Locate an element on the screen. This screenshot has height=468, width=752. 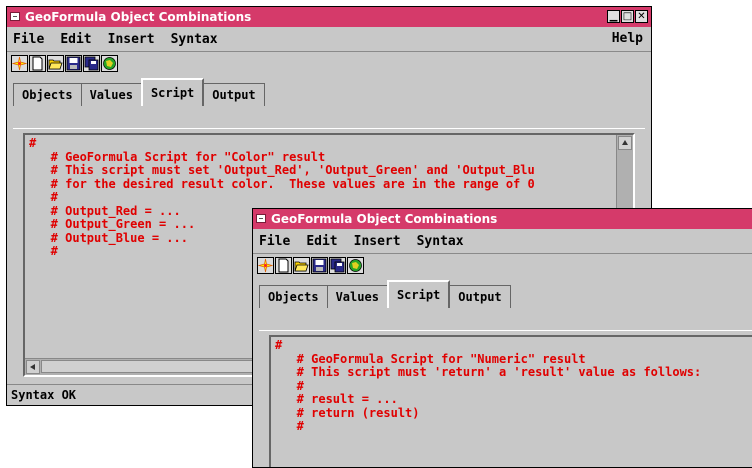
menu-bar: File Edit Insert Syntax is located at coordinates (502, 241).